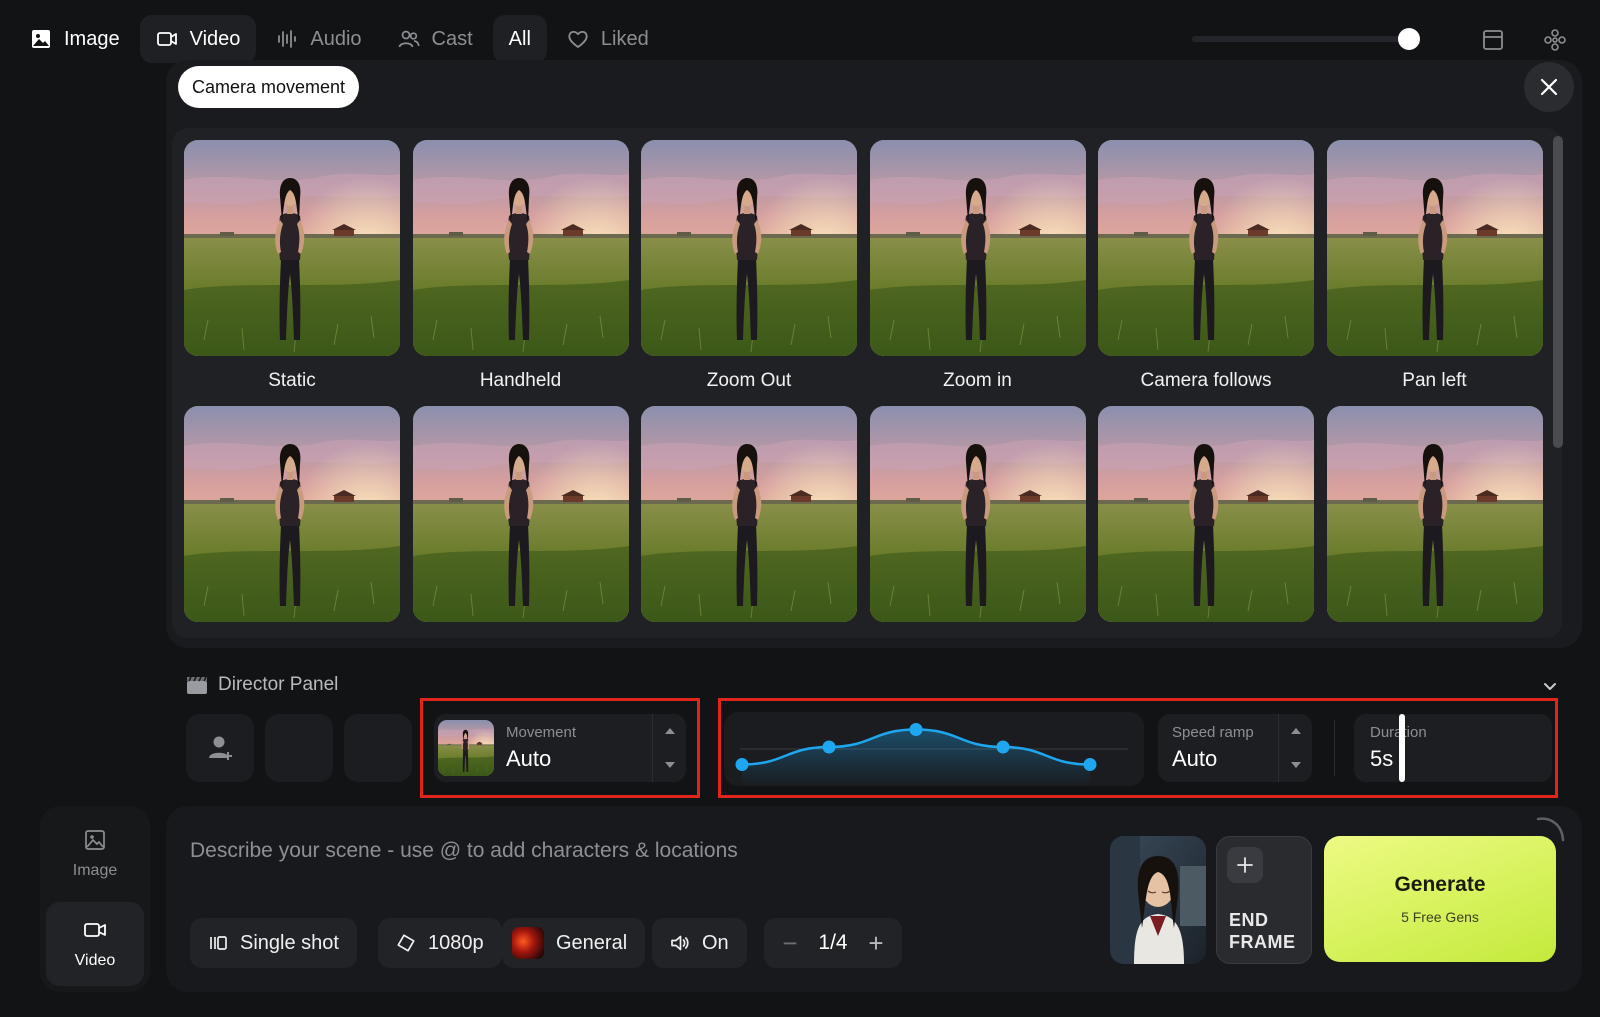 The image size is (1600, 1017). I want to click on sidebar-item-image: Image, so click(95, 854).